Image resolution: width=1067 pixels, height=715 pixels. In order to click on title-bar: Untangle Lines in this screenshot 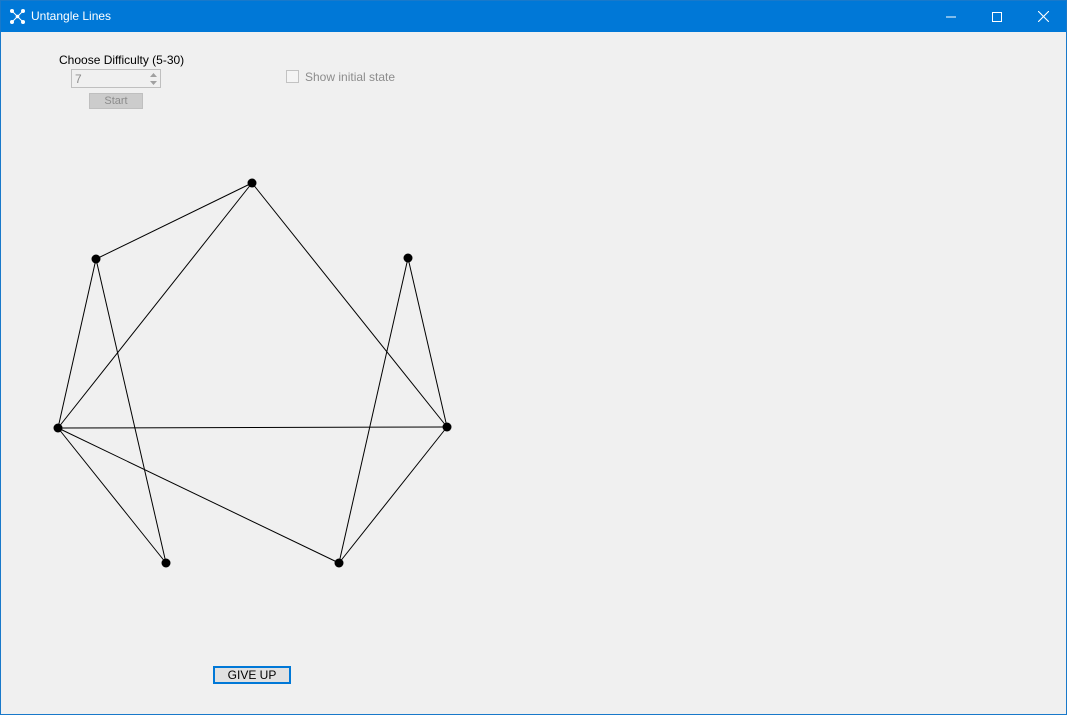, I will do `click(533, 16)`.